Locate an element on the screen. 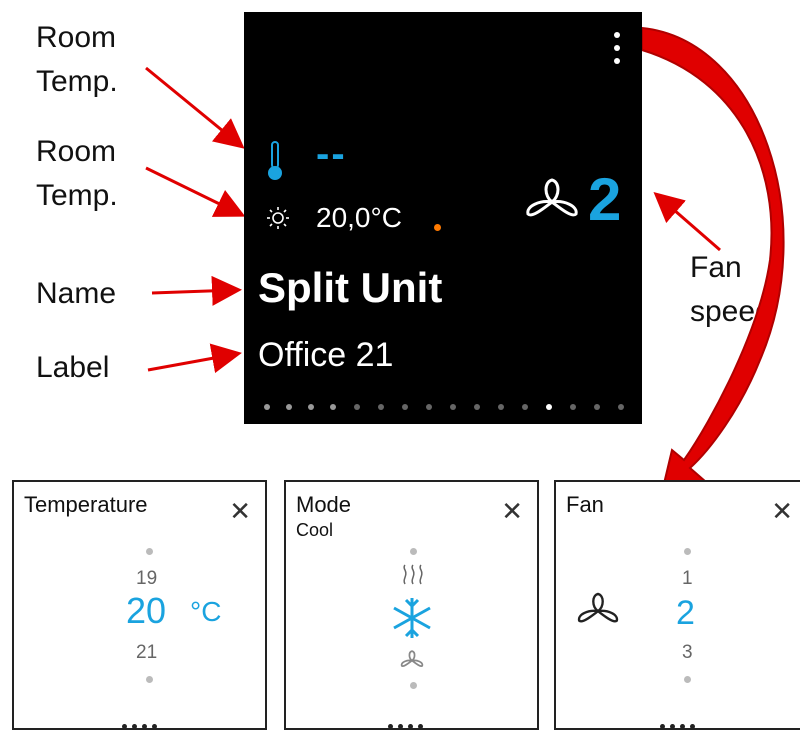 The image size is (800, 730). fan-card: Fan ✕ 1 2 3 is located at coordinates (677, 605).